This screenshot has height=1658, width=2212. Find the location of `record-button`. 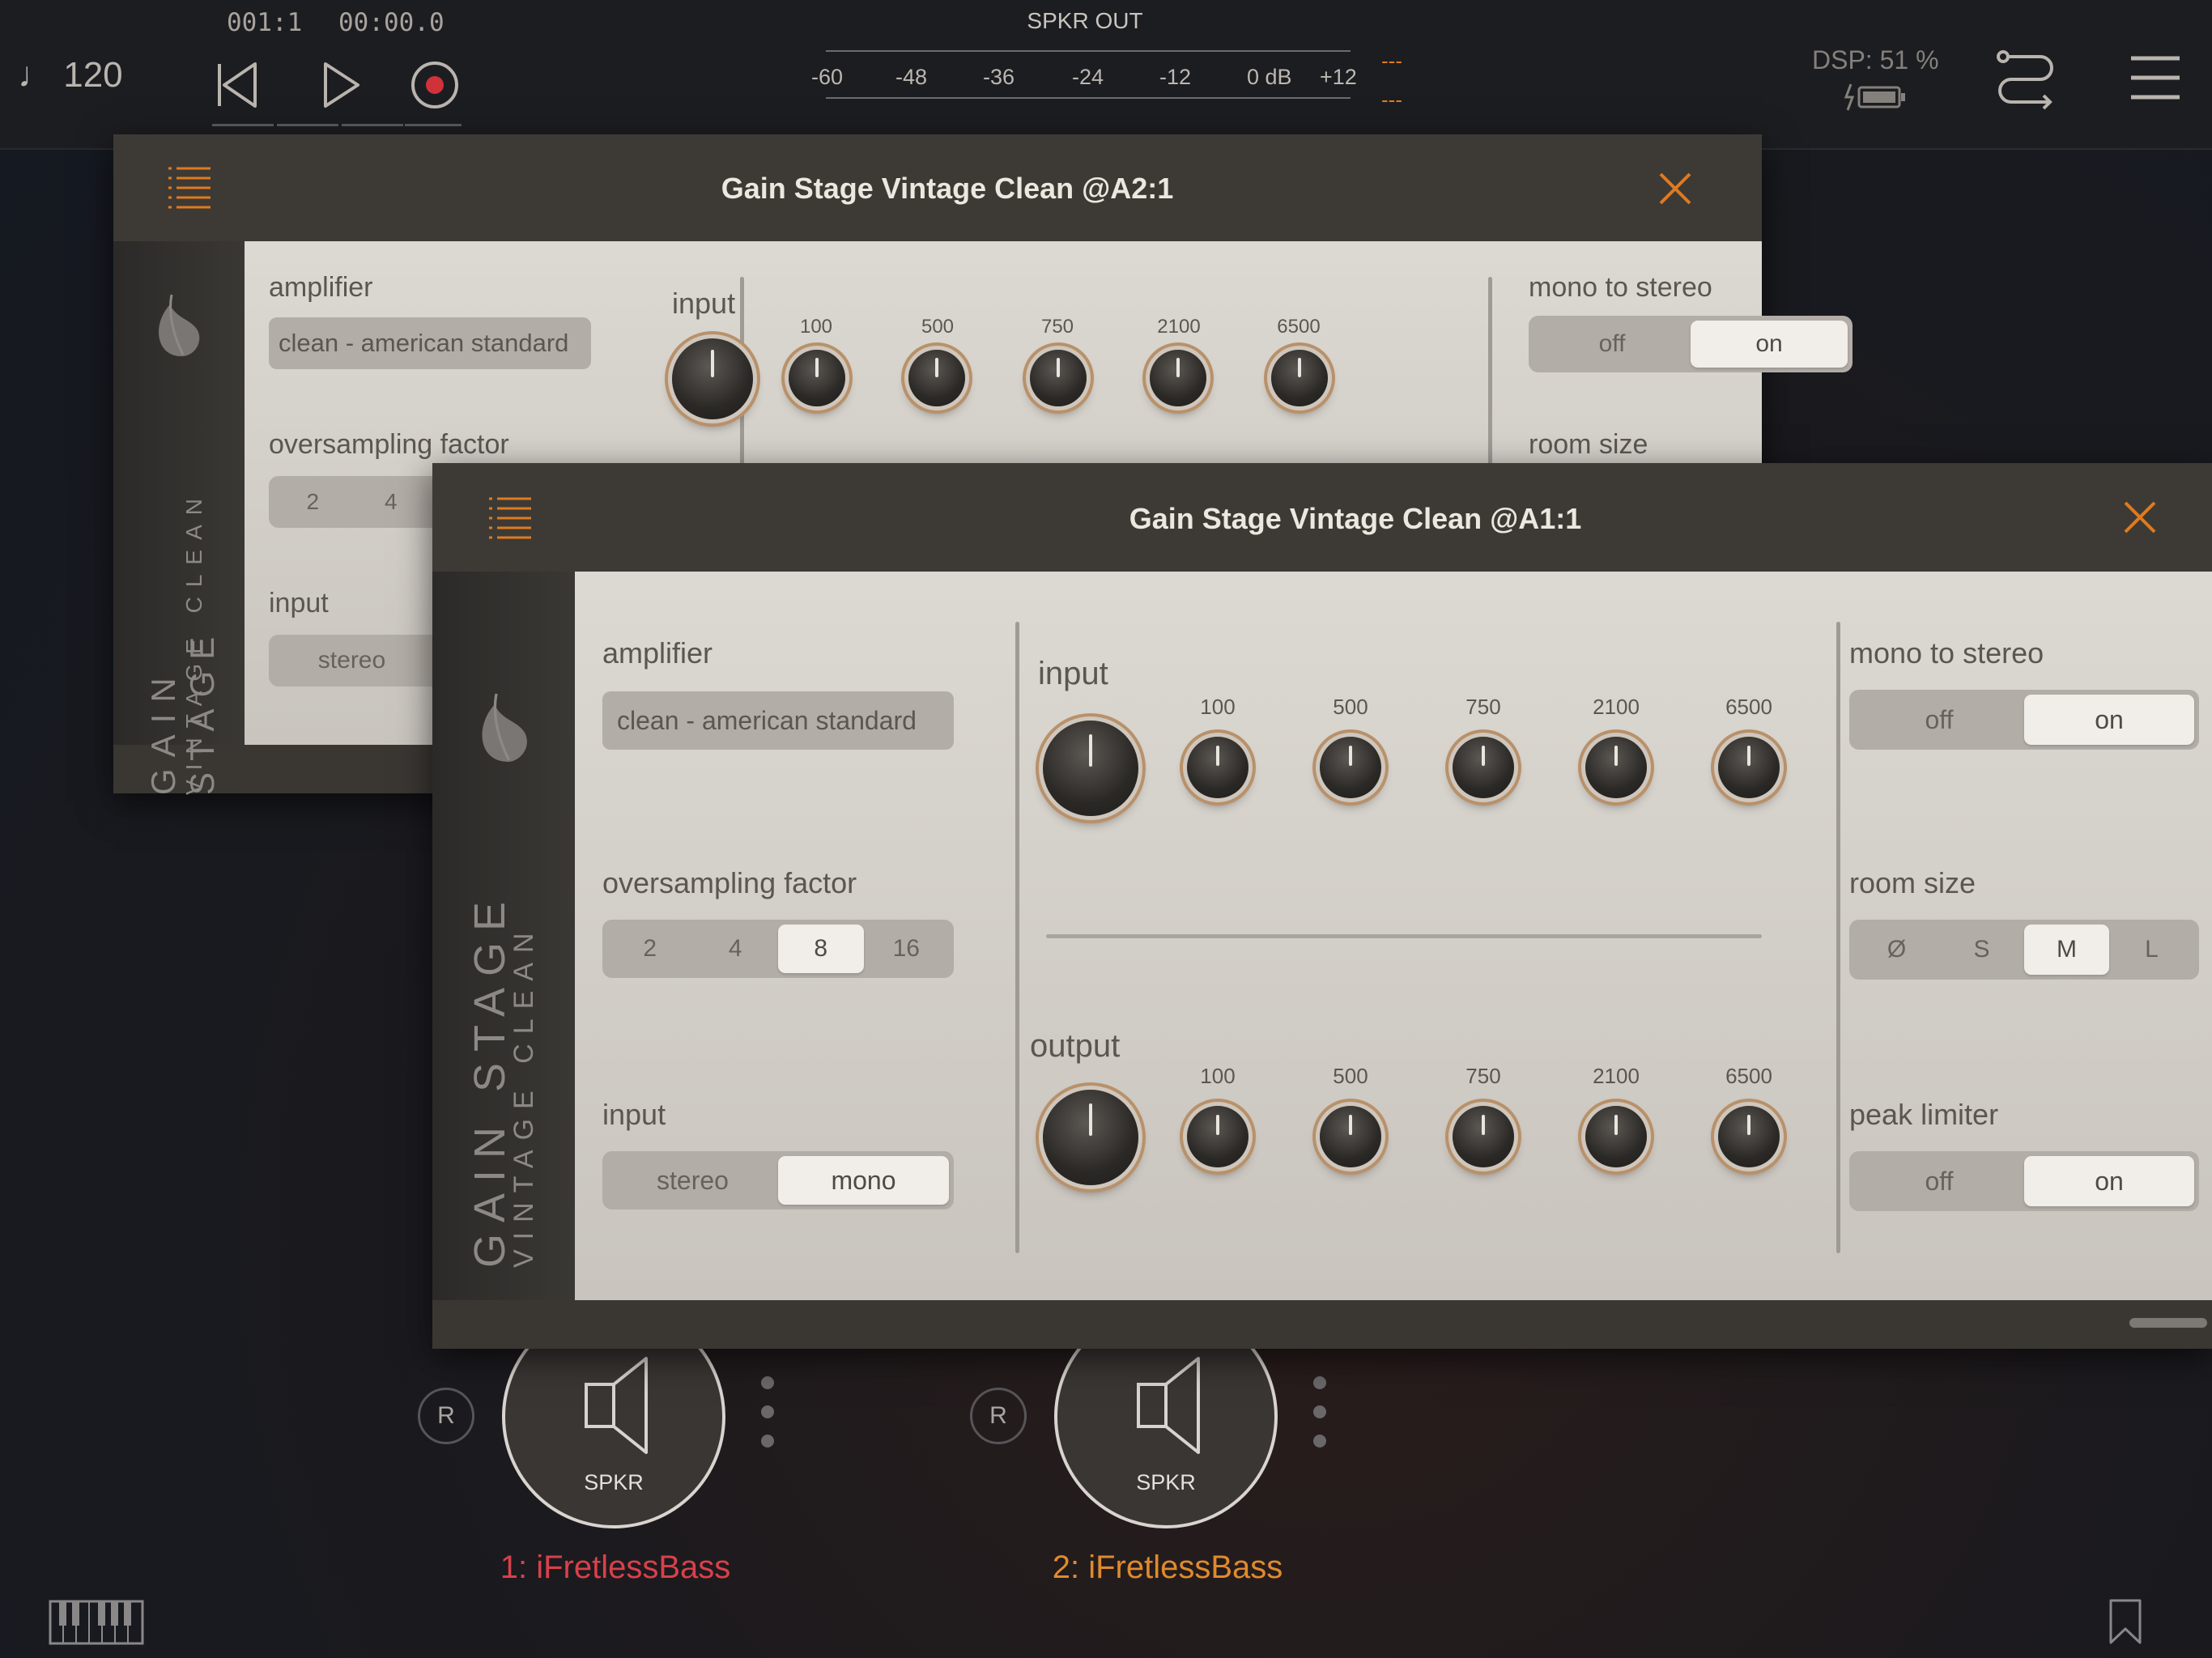

record-button is located at coordinates (435, 85).